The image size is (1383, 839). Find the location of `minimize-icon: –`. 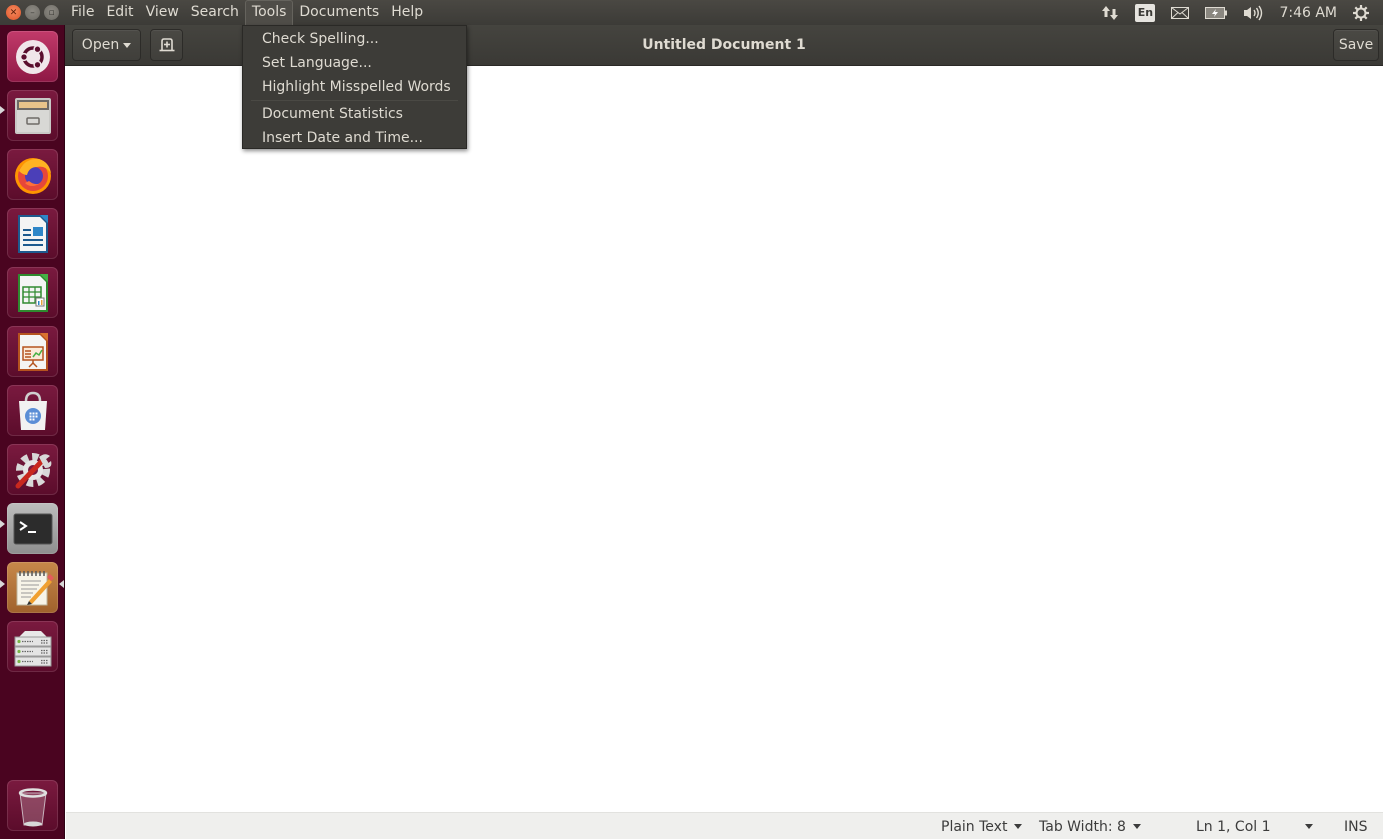

minimize-icon: – is located at coordinates (32, 12).